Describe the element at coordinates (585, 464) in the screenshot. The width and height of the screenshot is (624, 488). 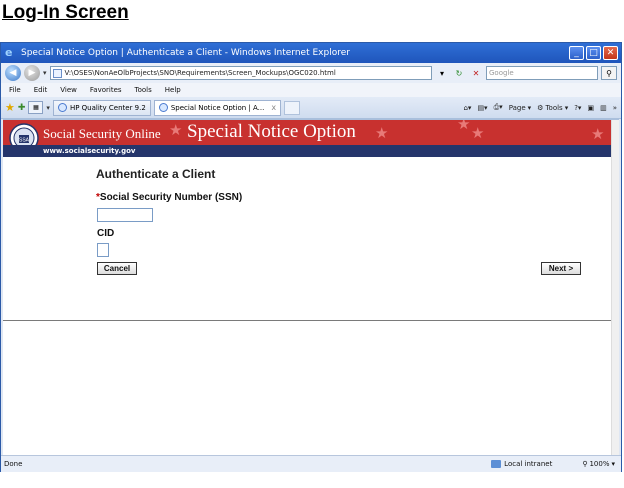
I see `zoom-icon: ⚲` at that location.